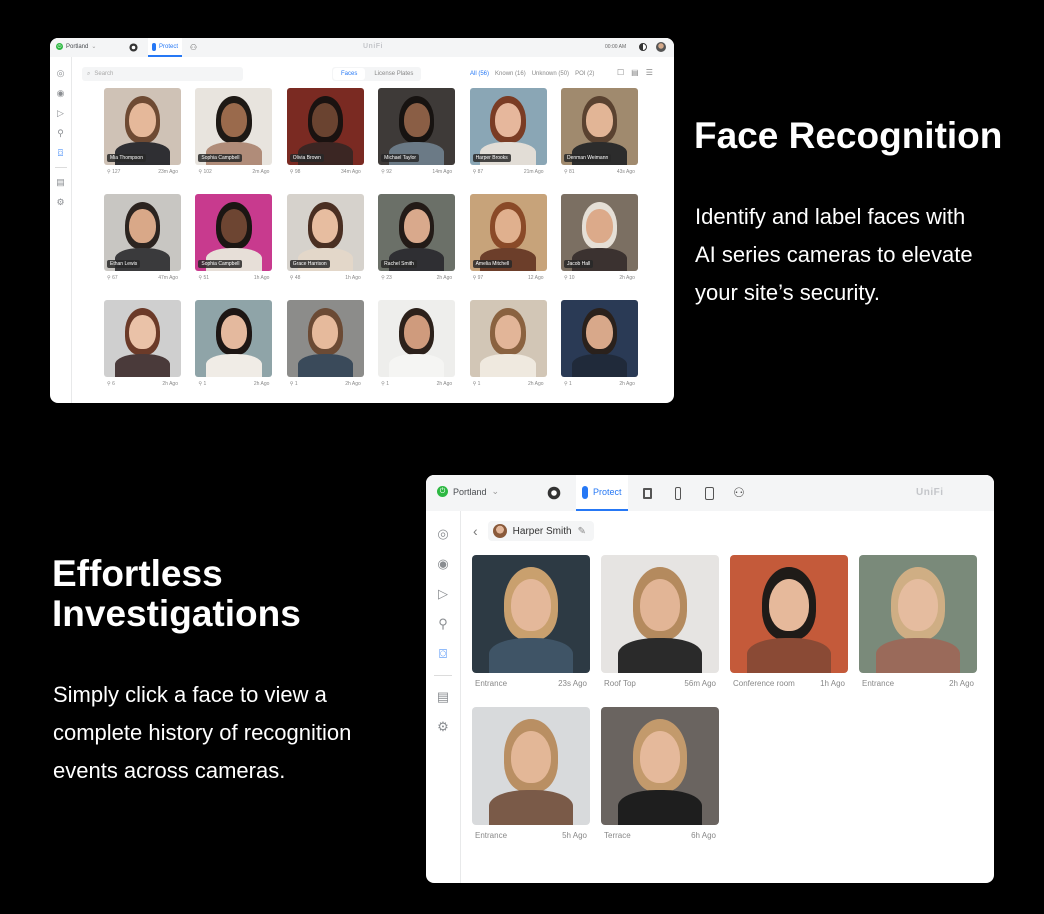 This screenshot has height=914, width=1044. I want to click on event-card: Conference room 1h Ago, so click(789, 623).